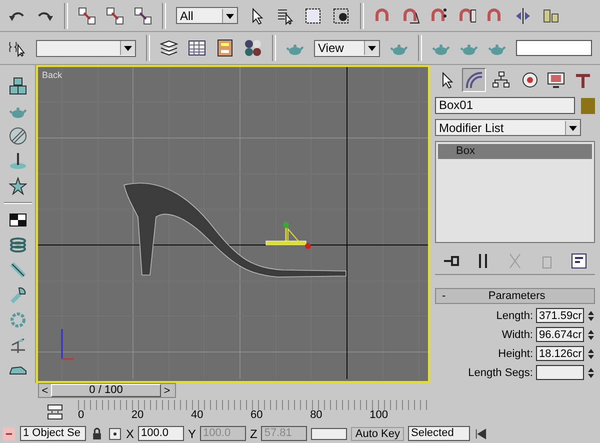  What do you see at coordinates (97, 433) in the screenshot?
I see `lock-icon` at bounding box center [97, 433].